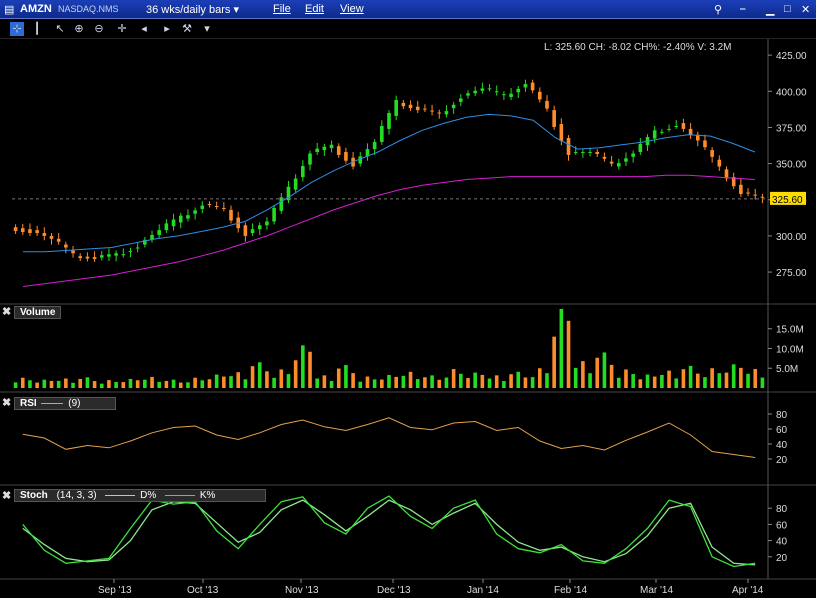 The image size is (816, 598). What do you see at coordinates (17, 29) in the screenshot?
I see `cursor-mode-icon: ⊹` at bounding box center [17, 29].